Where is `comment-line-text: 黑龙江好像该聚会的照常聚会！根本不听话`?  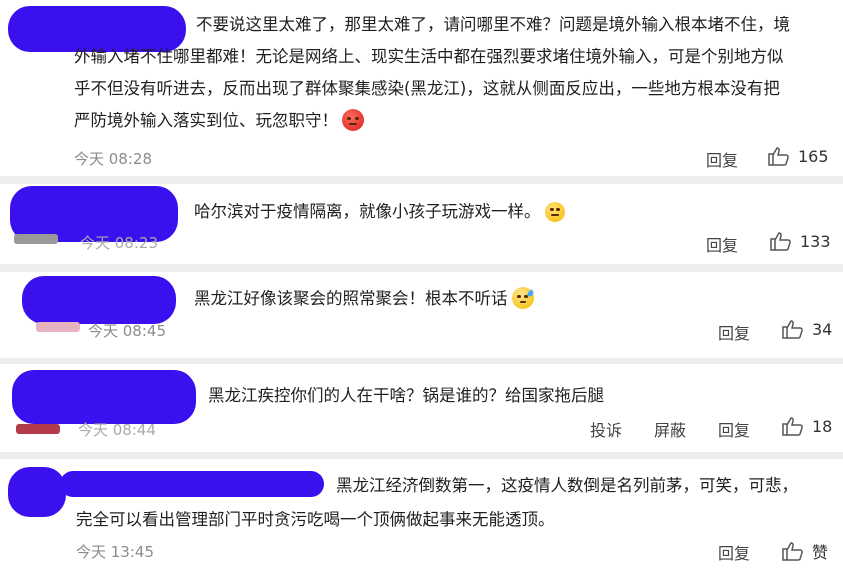
comment-line-text: 黑龙江好像该聚会的照常聚会！根本不听话 is located at coordinates (351, 298).